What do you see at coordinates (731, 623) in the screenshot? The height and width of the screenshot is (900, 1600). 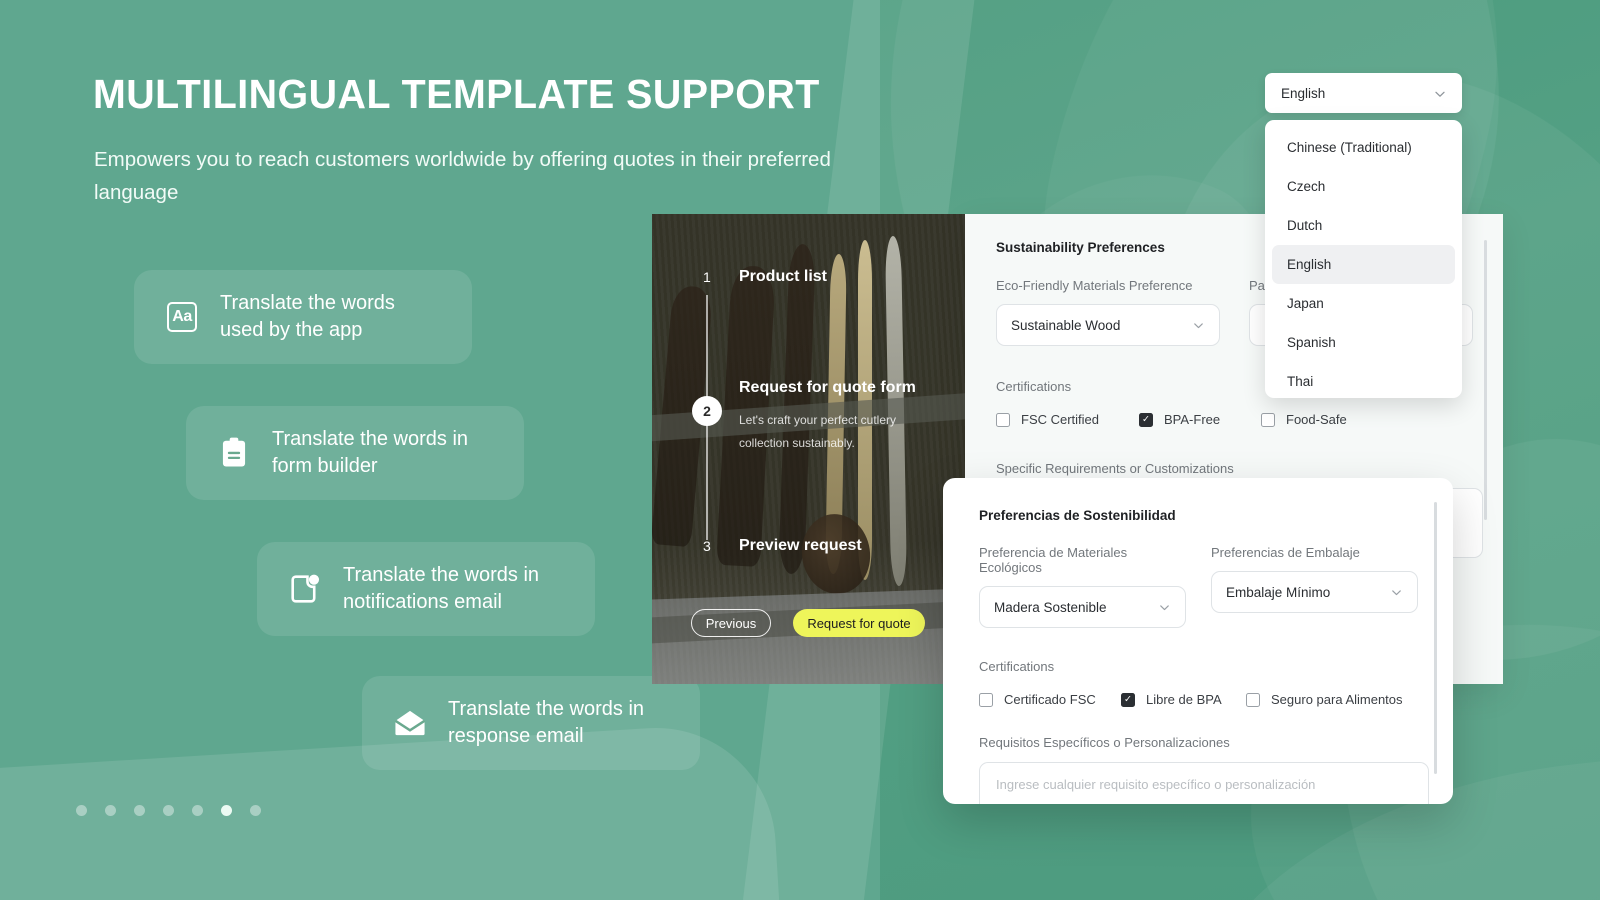 I see `previous-button: Previous` at bounding box center [731, 623].